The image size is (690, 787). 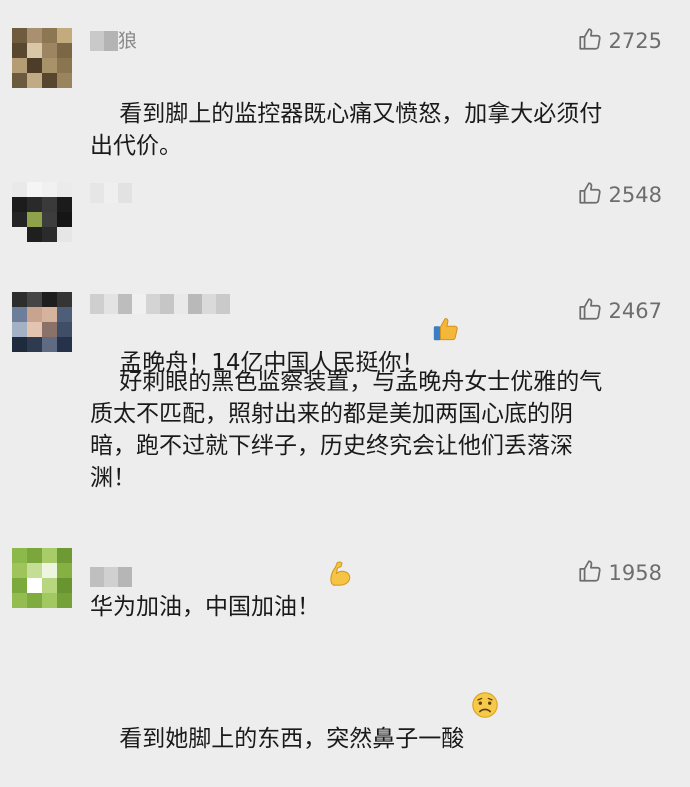 I want to click on username: 狼, so click(x=113, y=41).